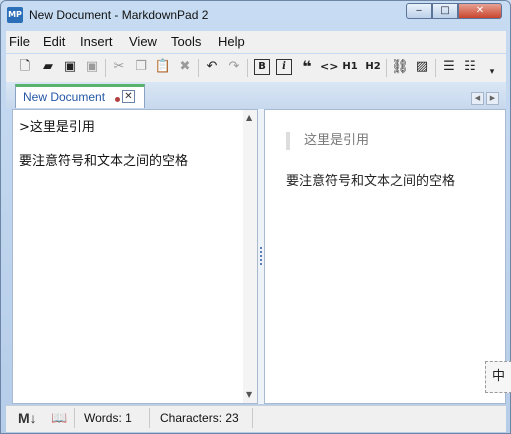 The image size is (511, 434). What do you see at coordinates (422, 67) in the screenshot?
I see `image-icon: ▨` at bounding box center [422, 67].